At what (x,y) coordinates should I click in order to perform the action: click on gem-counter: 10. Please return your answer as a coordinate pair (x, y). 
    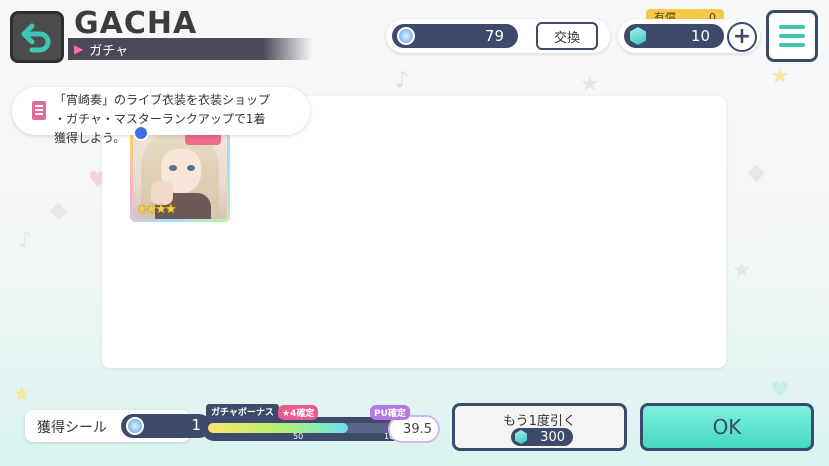
    Looking at the image, I should click on (674, 36).